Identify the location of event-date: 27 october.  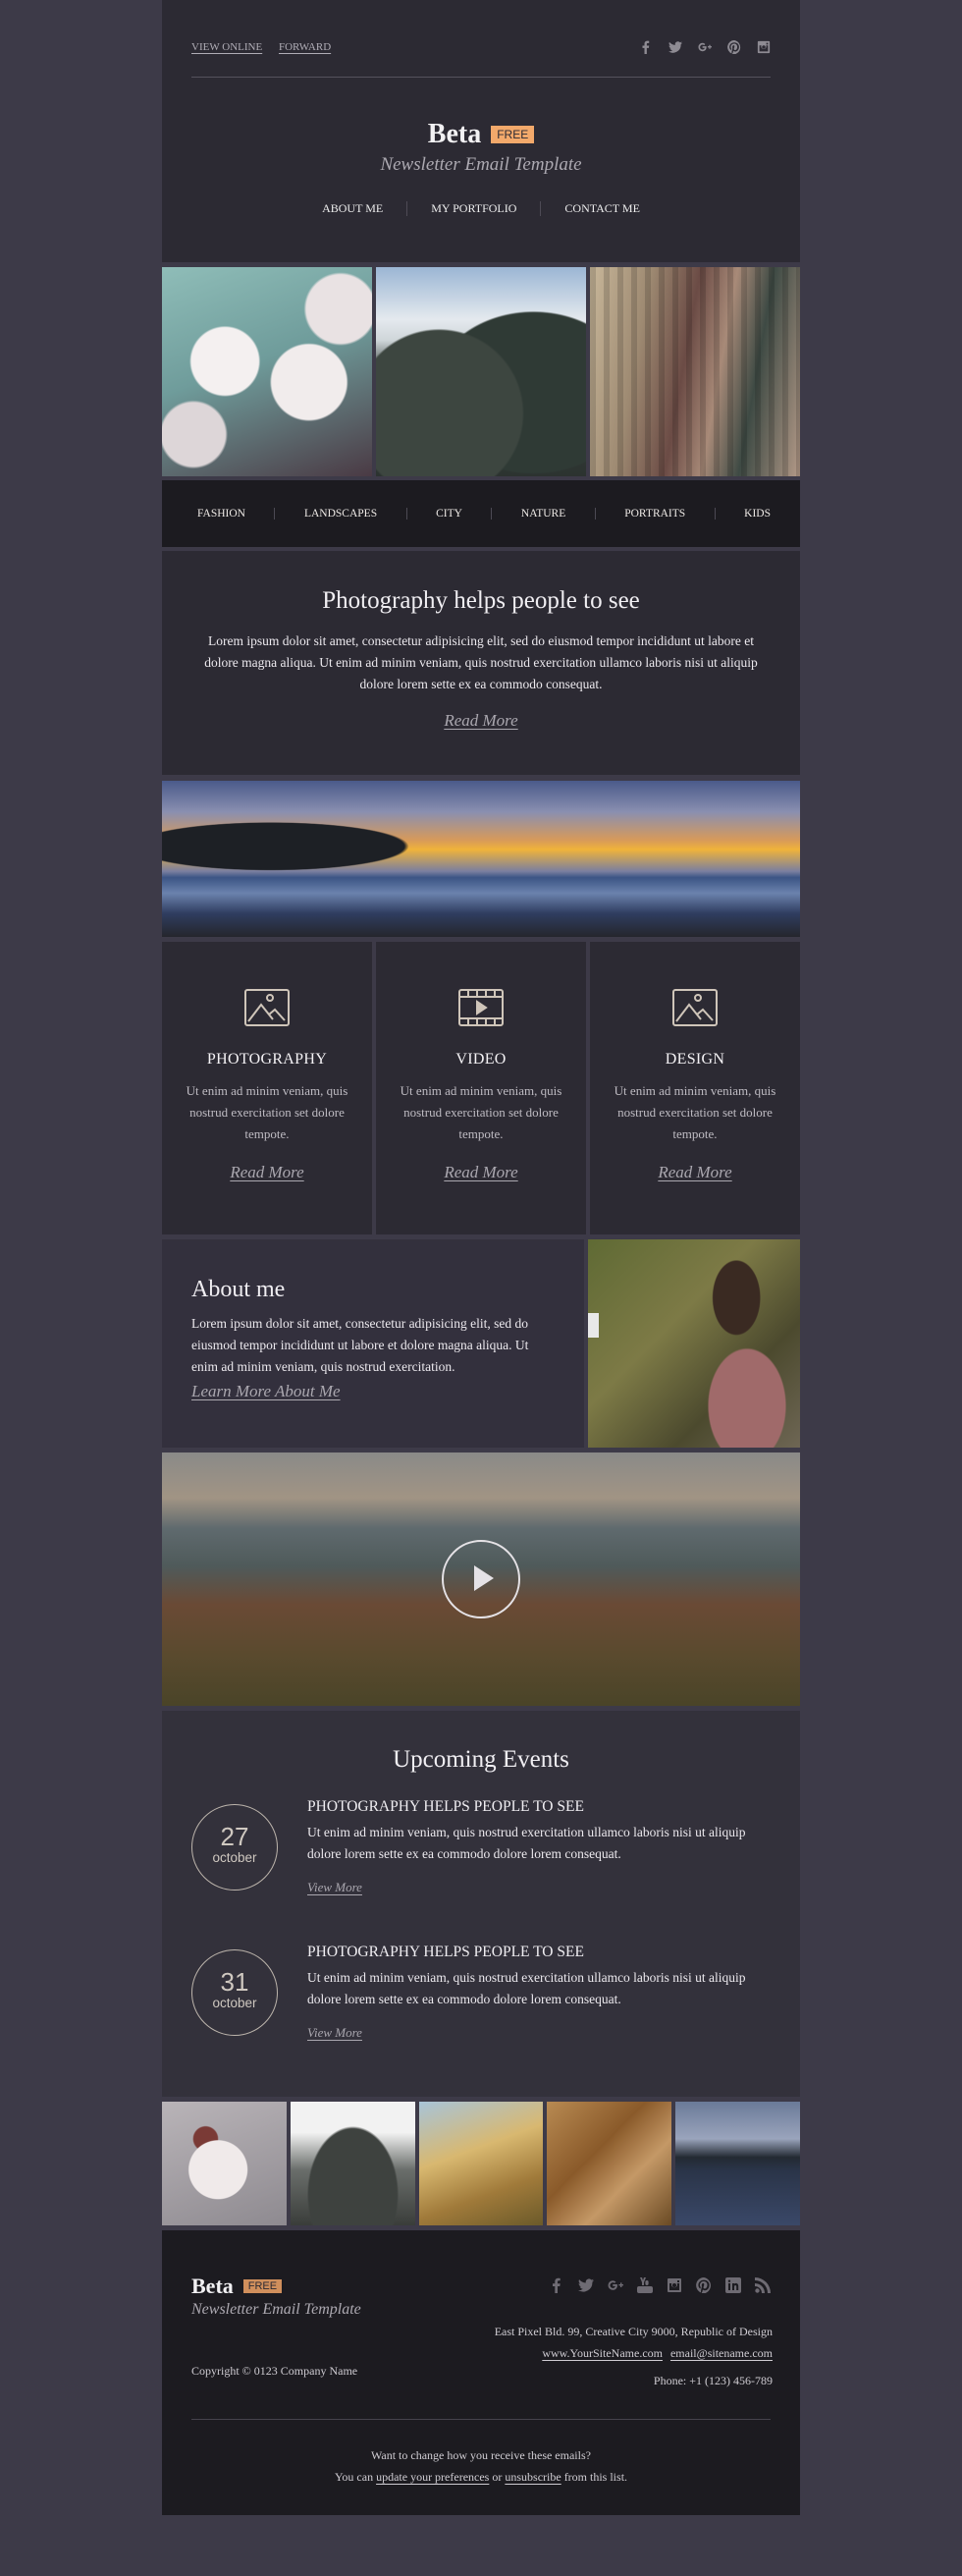
(234, 1847).